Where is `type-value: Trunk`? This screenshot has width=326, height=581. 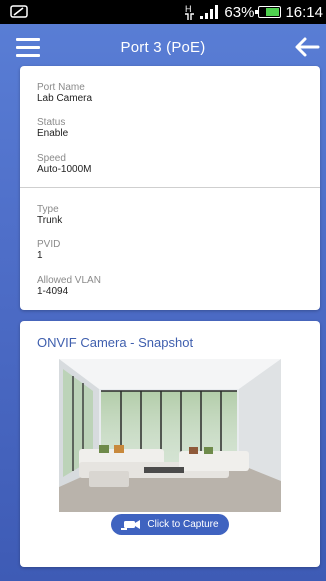
type-value: Trunk is located at coordinates (50, 220).